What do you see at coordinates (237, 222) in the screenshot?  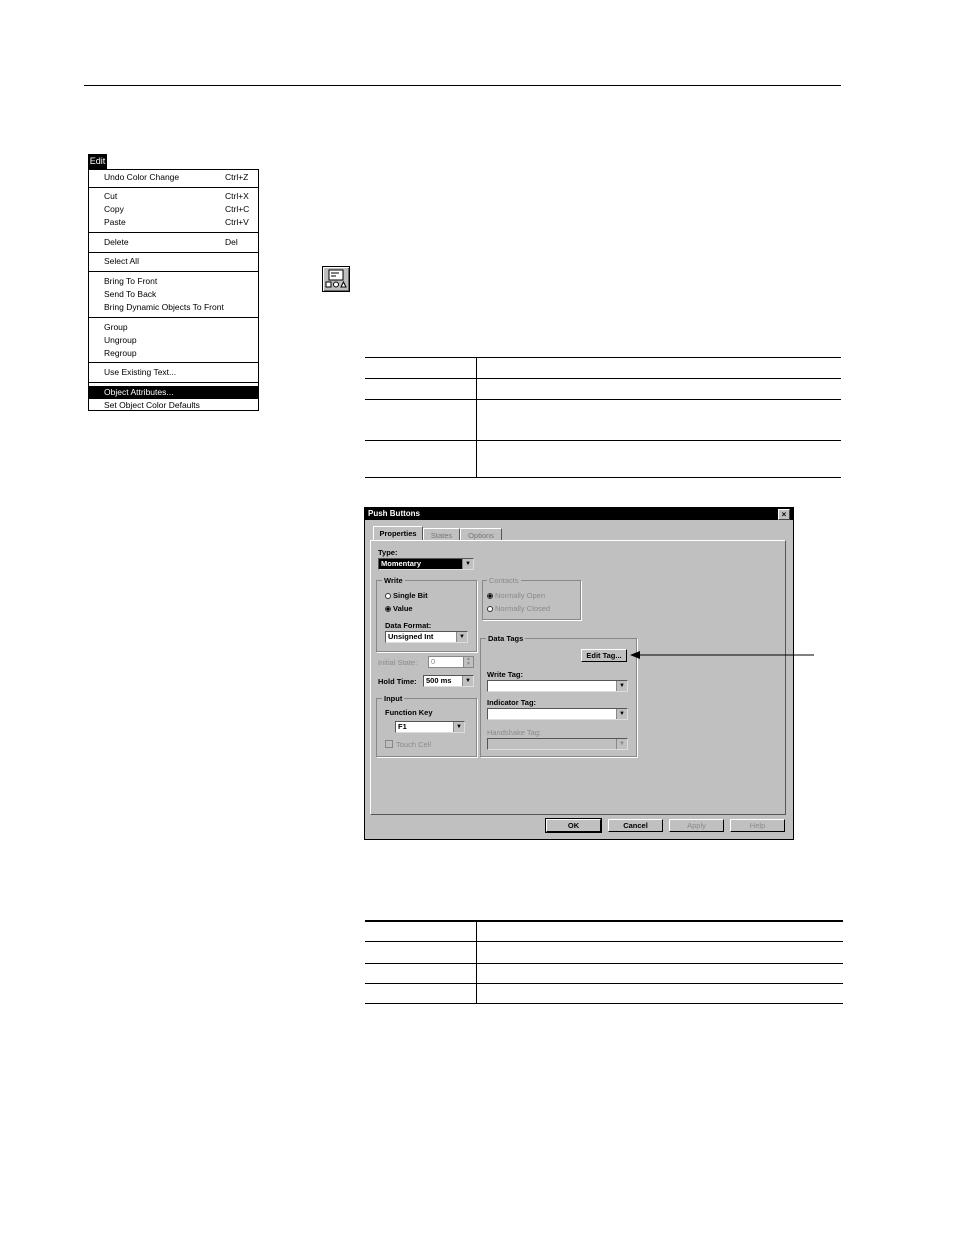 I see `menu-item-shortcut: Ctrl+V` at bounding box center [237, 222].